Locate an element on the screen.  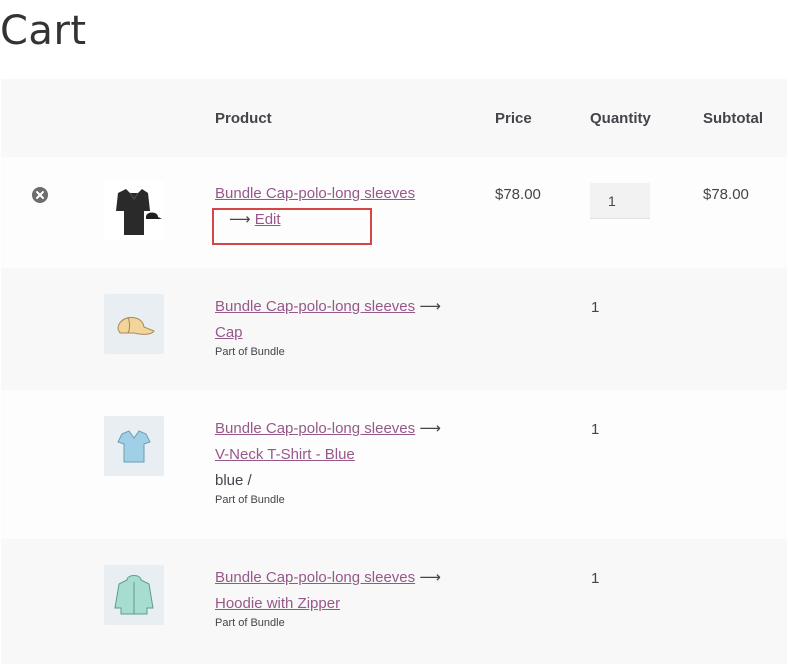
cap-product-link: Cap is located at coordinates (229, 332).